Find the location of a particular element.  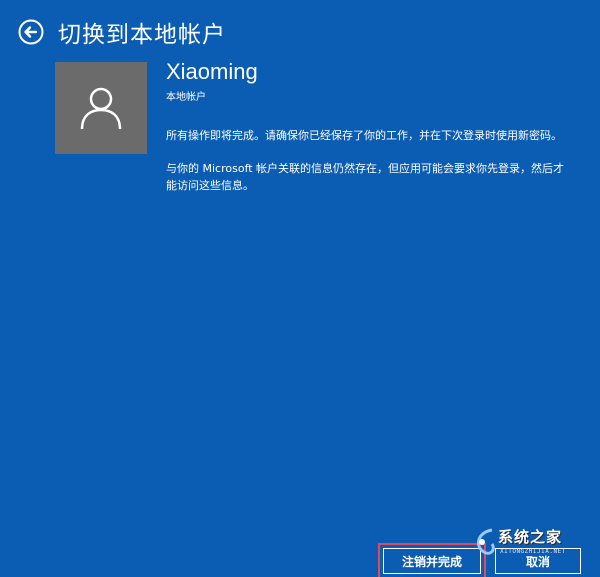

avatar is located at coordinates (101, 108).